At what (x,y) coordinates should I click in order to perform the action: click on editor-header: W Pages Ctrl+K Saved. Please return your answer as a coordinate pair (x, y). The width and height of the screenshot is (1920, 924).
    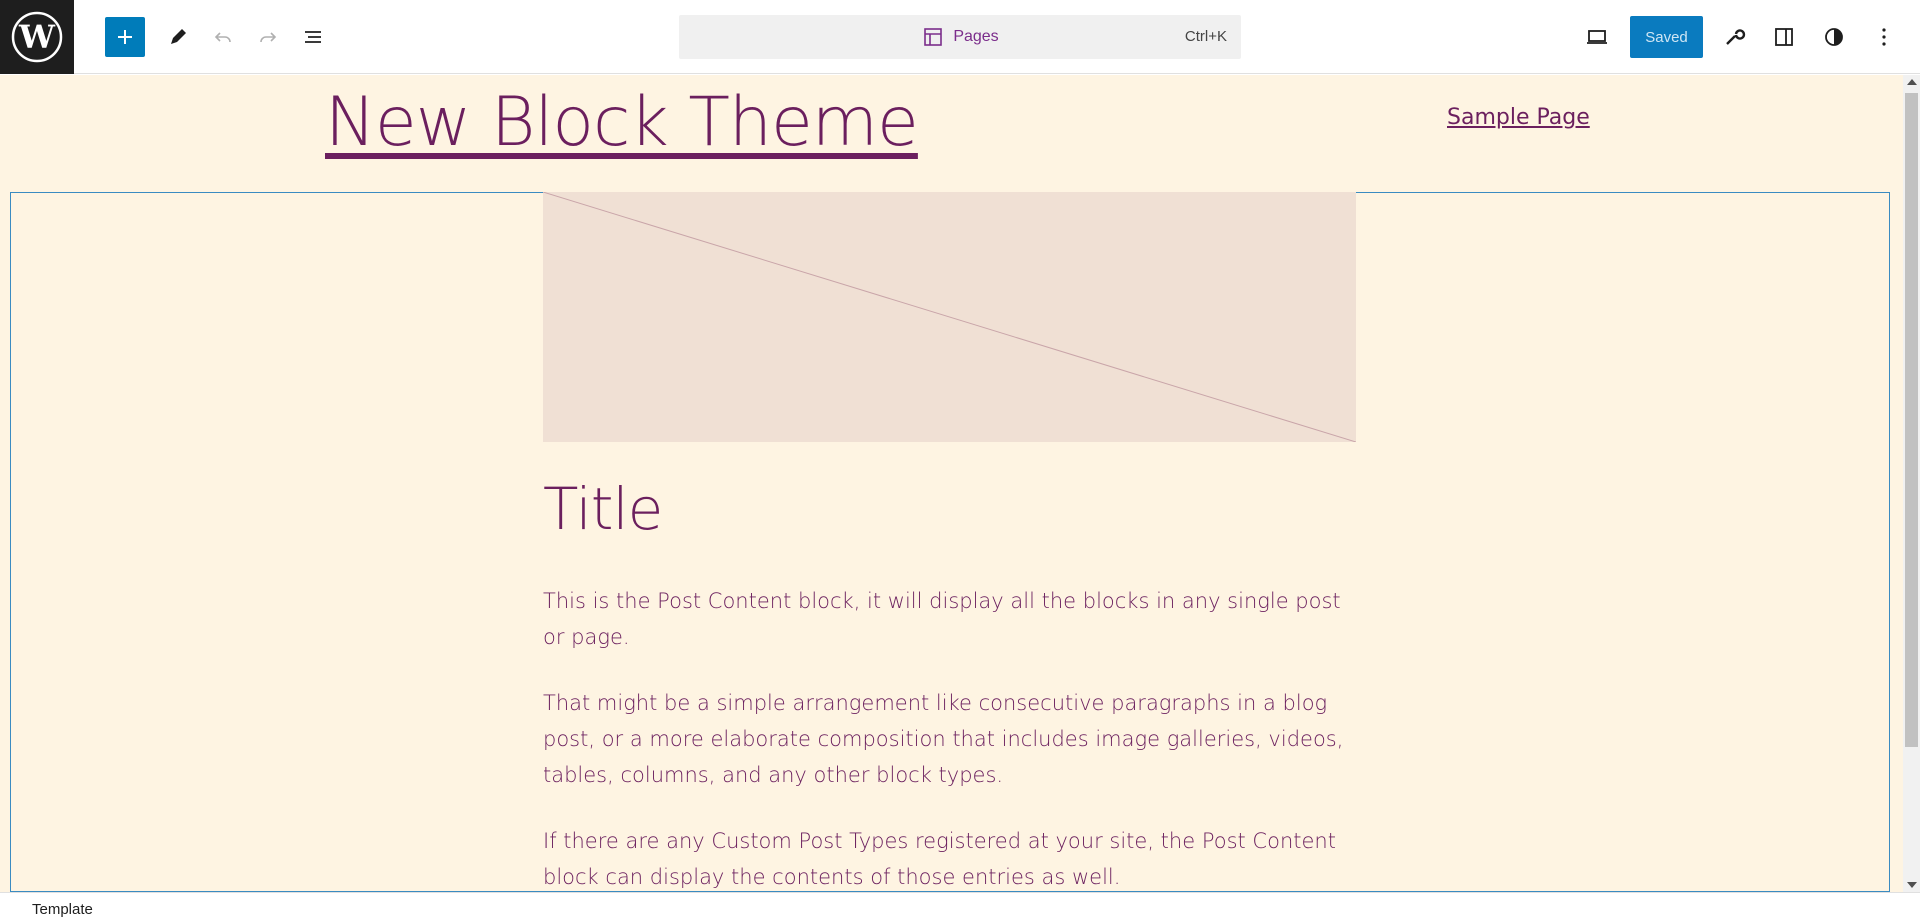
    Looking at the image, I should click on (960, 37).